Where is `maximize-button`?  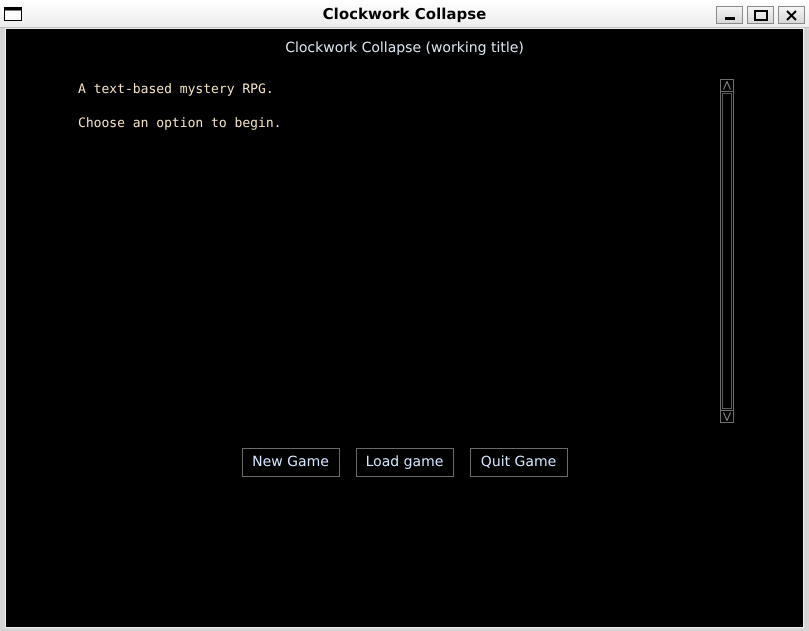
maximize-button is located at coordinates (760, 15).